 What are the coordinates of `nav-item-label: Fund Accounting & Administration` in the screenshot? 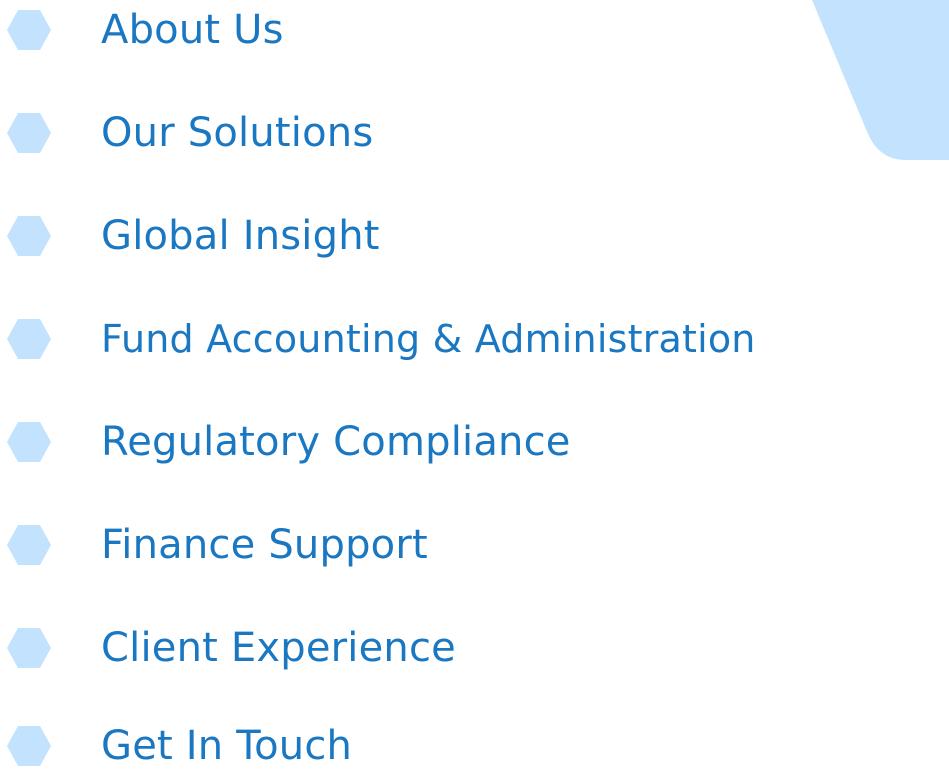 It's located at (428, 339).